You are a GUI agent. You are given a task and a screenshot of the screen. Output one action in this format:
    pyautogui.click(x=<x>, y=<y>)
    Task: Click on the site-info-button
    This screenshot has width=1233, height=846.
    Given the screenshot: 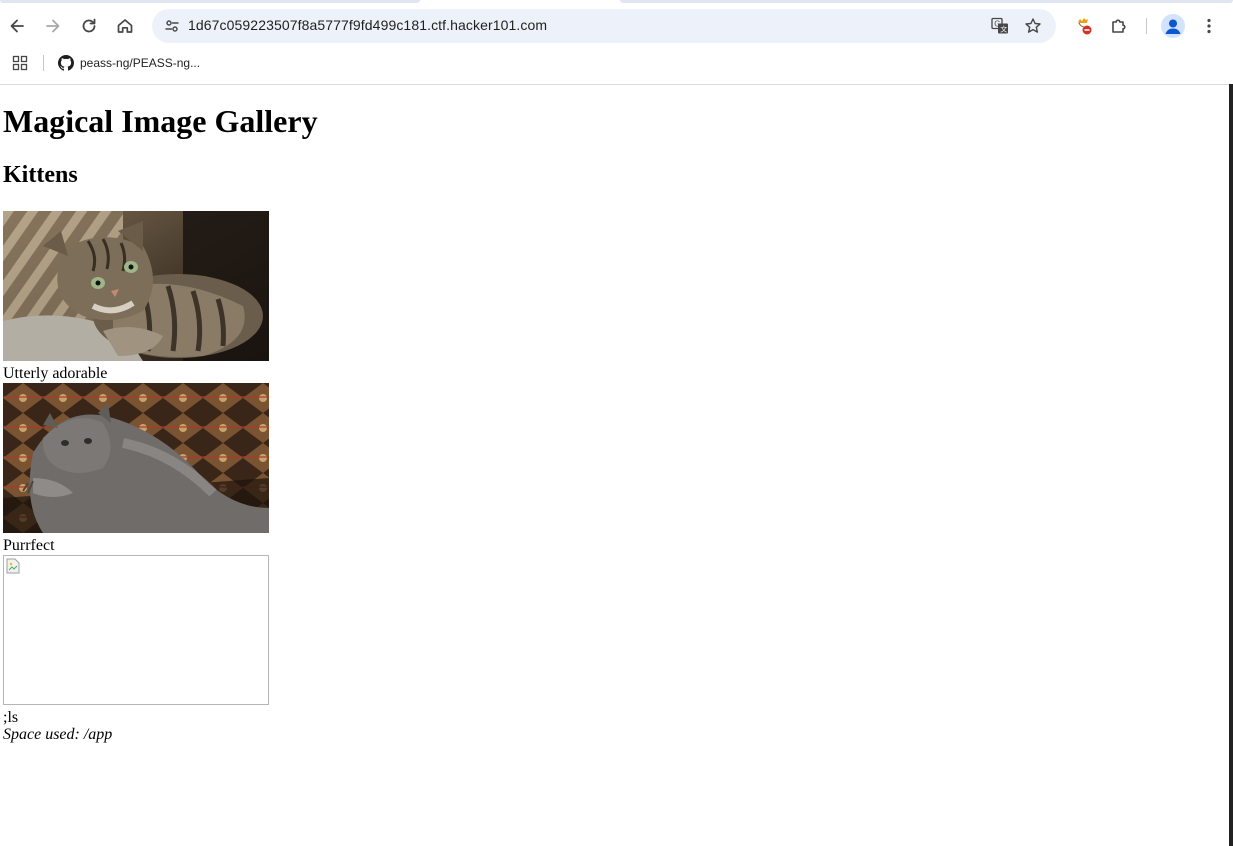 What is the action you would take?
    pyautogui.click(x=172, y=26)
    